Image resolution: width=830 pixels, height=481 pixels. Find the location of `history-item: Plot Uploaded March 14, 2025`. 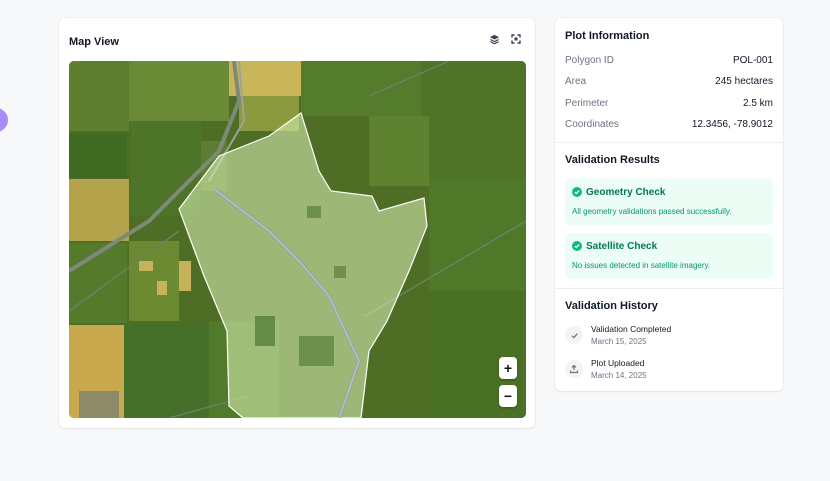

history-item: Plot Uploaded March 14, 2025 is located at coordinates (669, 372).